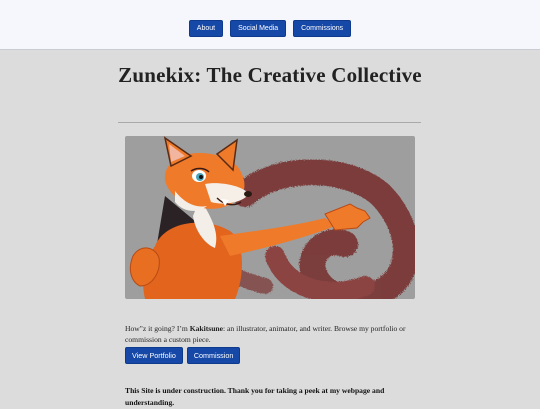 The width and height of the screenshot is (540, 409). What do you see at coordinates (157, 328) in the screenshot?
I see `intro-text-part1: How"z it going? I’m` at bounding box center [157, 328].